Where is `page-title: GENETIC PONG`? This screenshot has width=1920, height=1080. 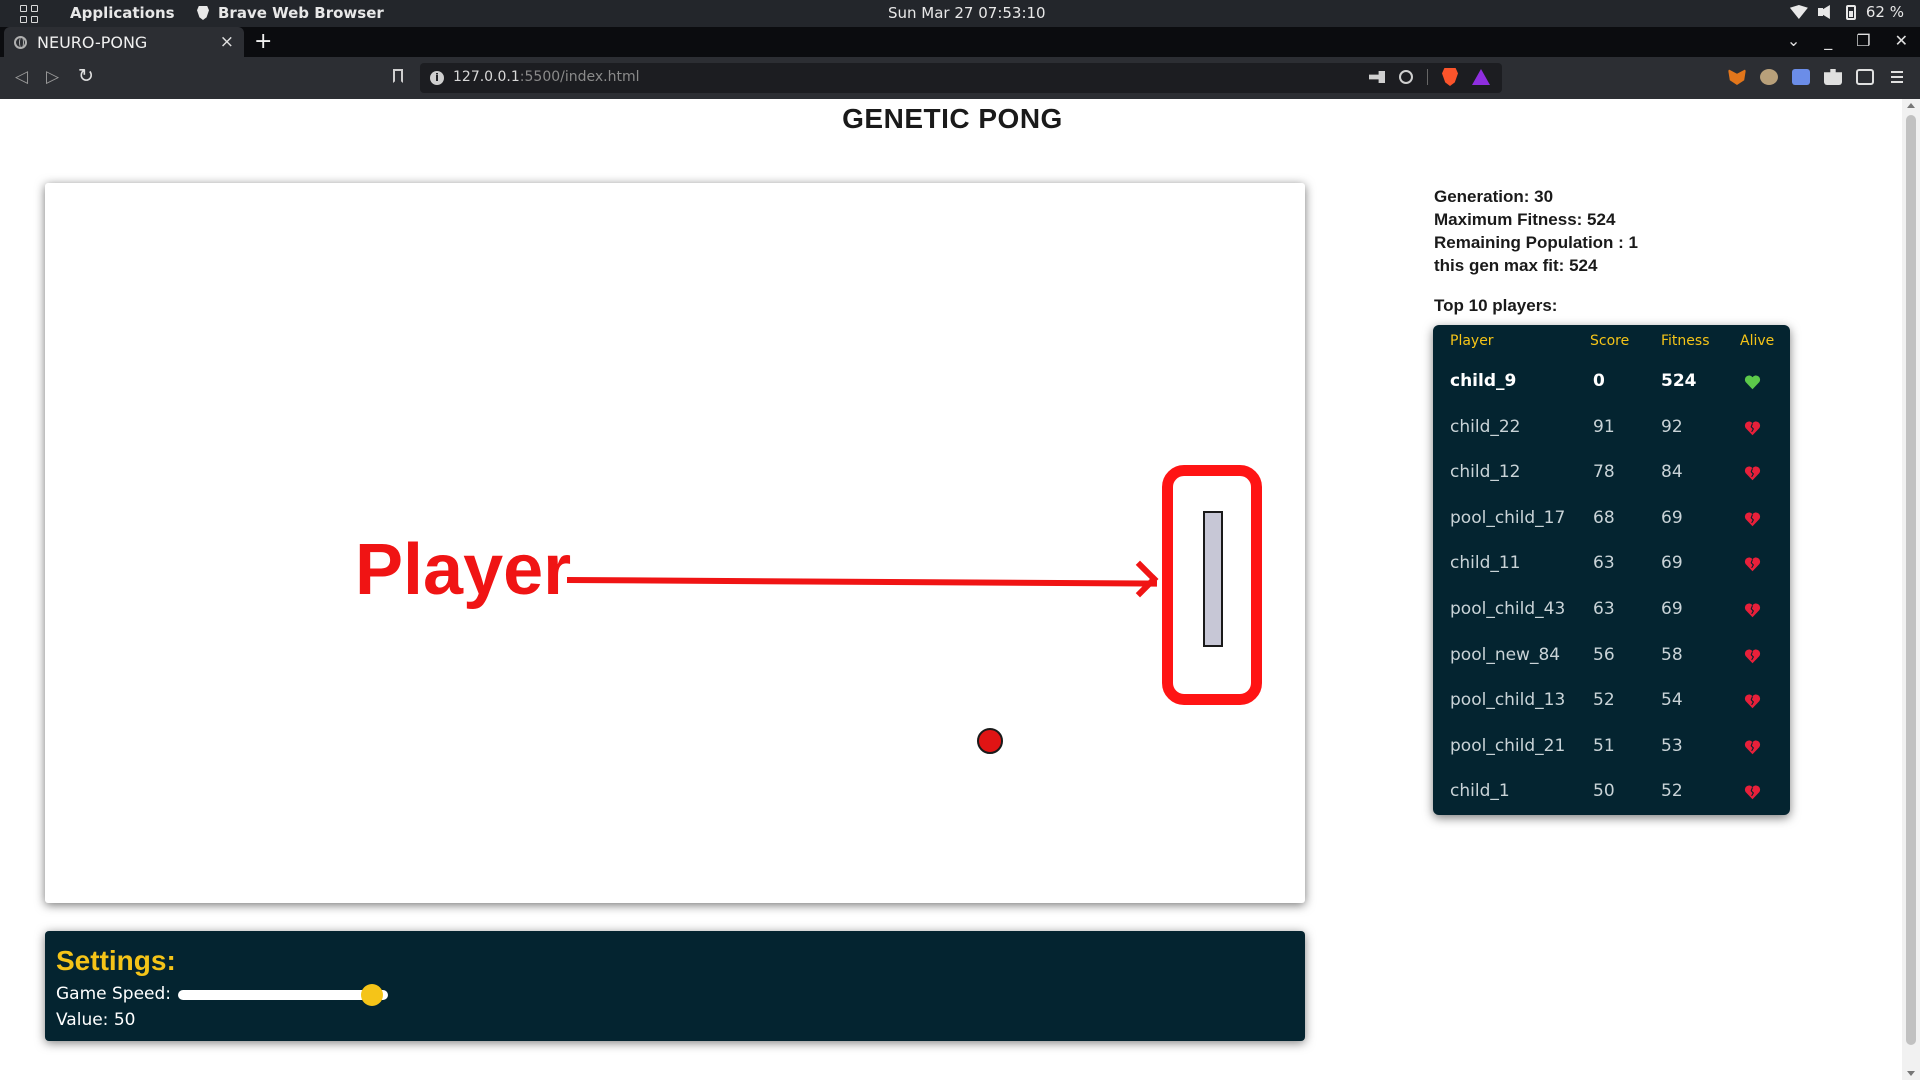 page-title: GENETIC PONG is located at coordinates (952, 118).